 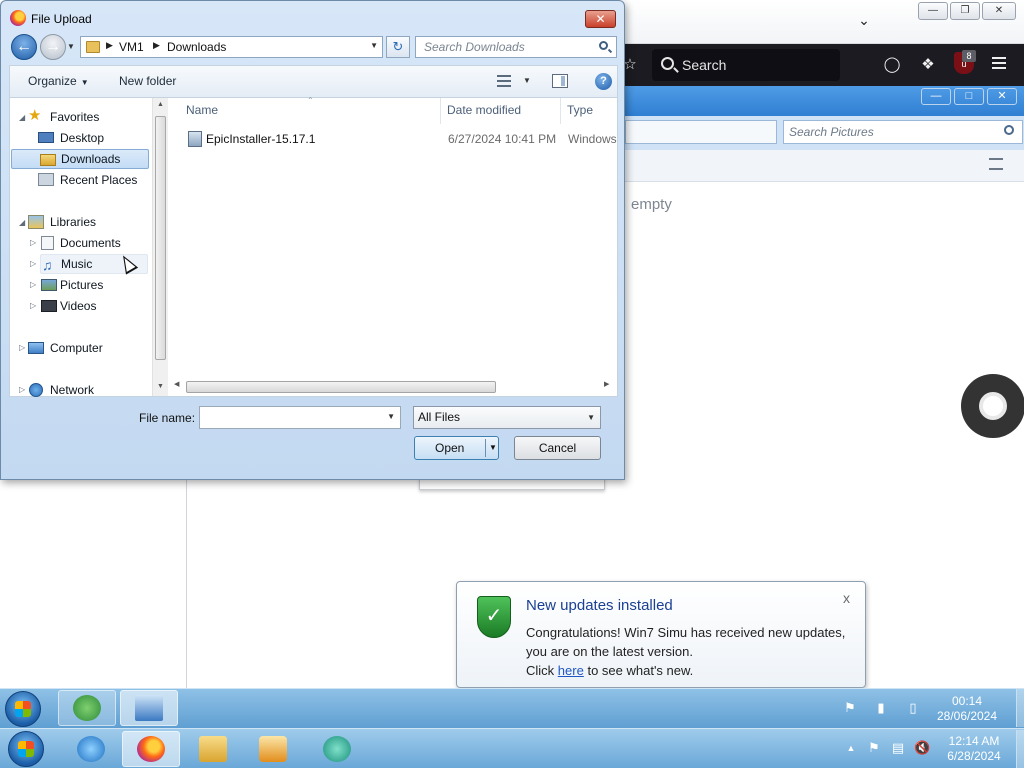 What do you see at coordinates (176, 384) in the screenshot?
I see `scroll-left-icon: ◀` at bounding box center [176, 384].